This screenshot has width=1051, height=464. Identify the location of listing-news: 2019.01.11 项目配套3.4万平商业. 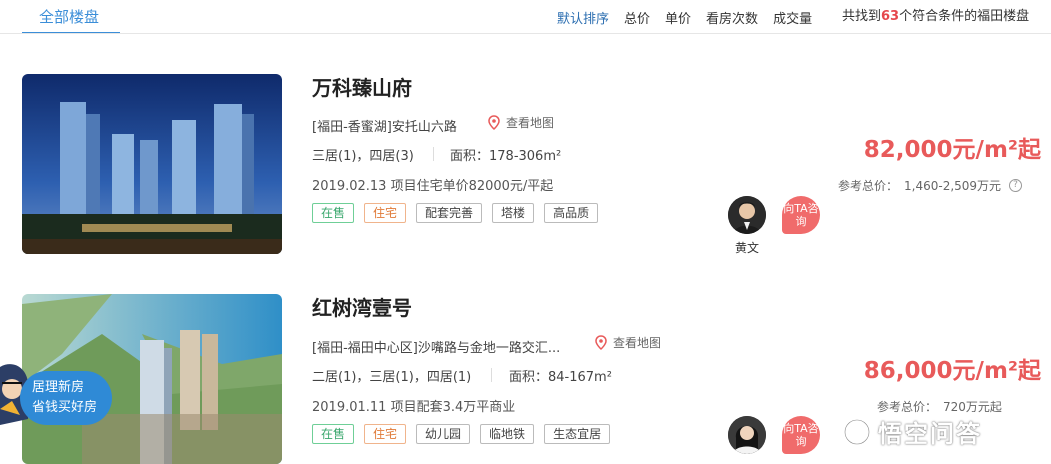
(414, 407).